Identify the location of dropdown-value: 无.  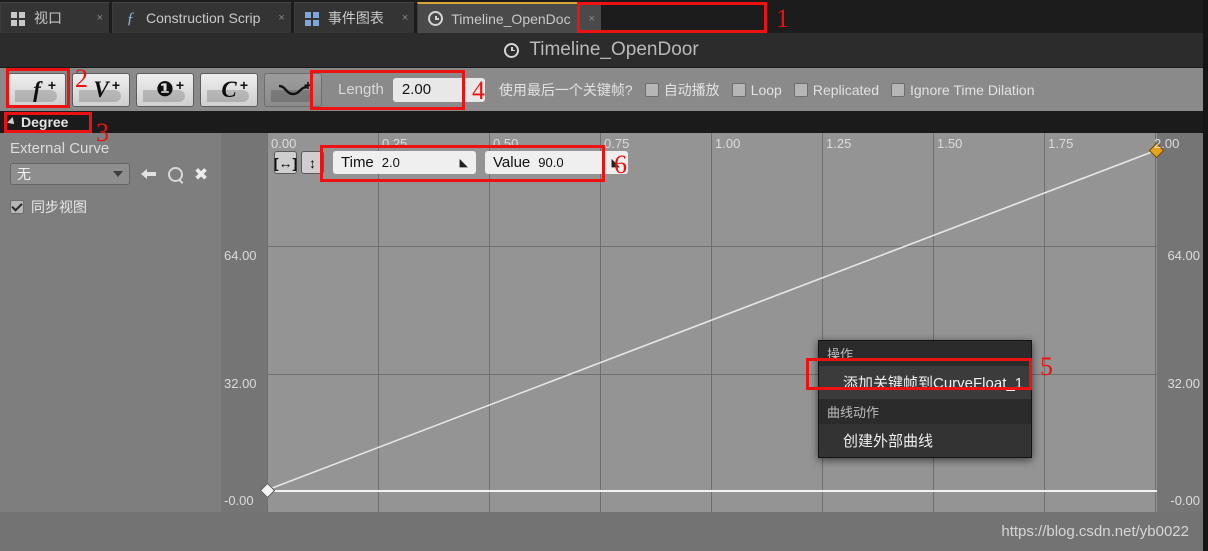
(24, 174).